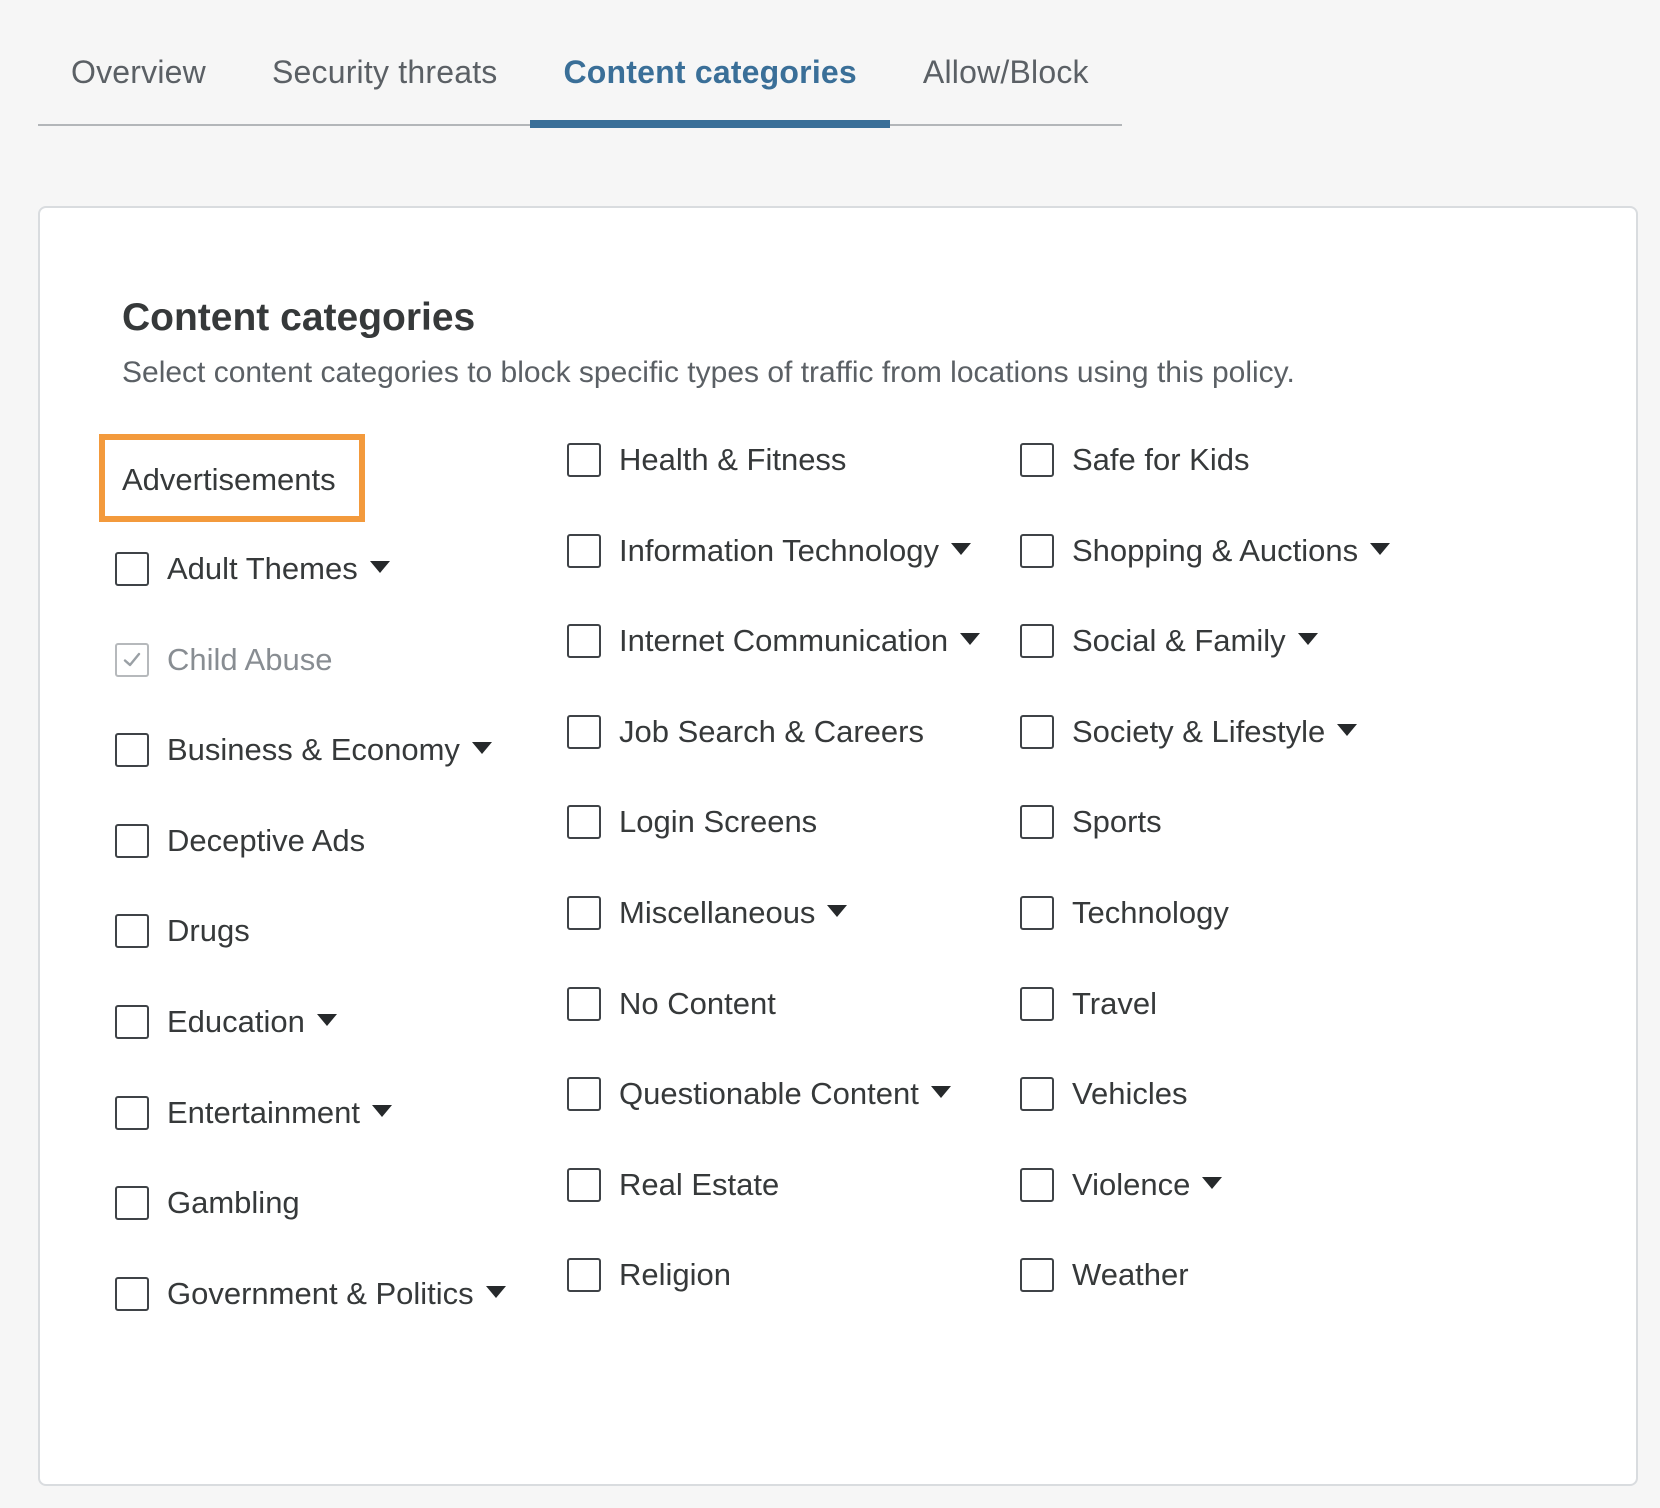 The image size is (1660, 1508). Describe the element at coordinates (779, 550) in the screenshot. I see `category-label: Information Technology` at that location.